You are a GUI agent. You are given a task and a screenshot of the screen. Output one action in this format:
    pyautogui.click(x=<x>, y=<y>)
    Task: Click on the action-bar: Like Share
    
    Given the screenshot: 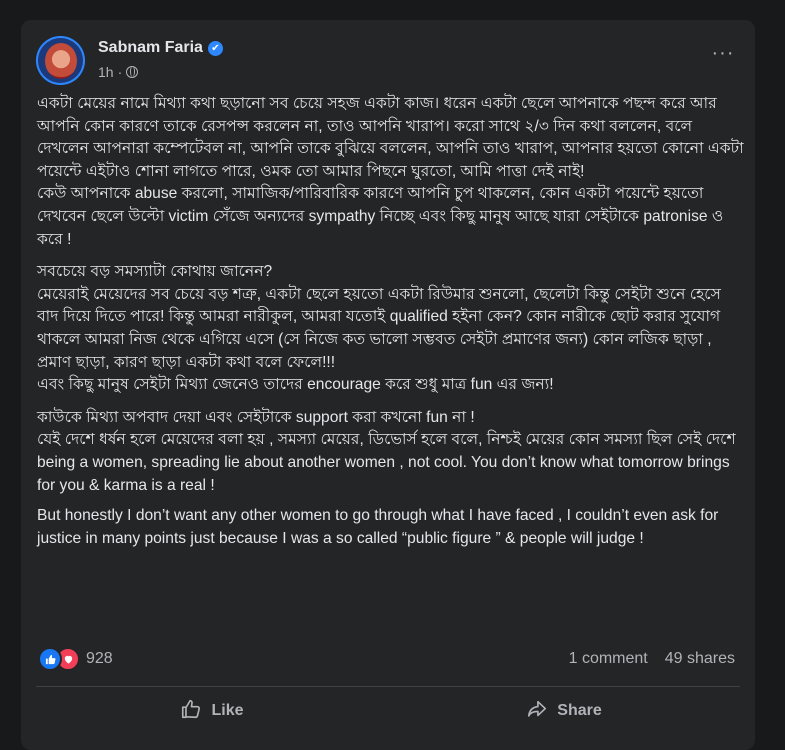 What is the action you would take?
    pyautogui.click(x=388, y=711)
    